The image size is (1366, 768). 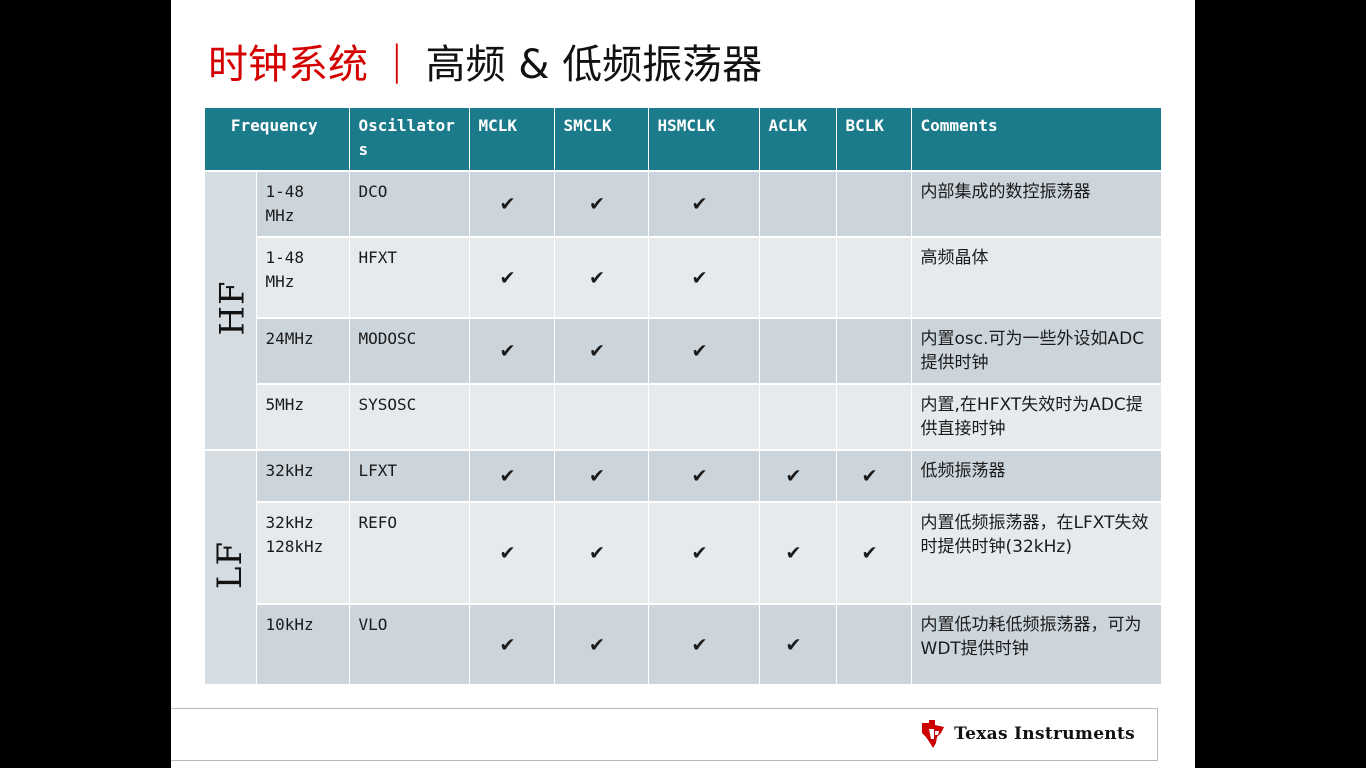 I want to click on header-smclk: SMCLK, so click(x=601, y=140).